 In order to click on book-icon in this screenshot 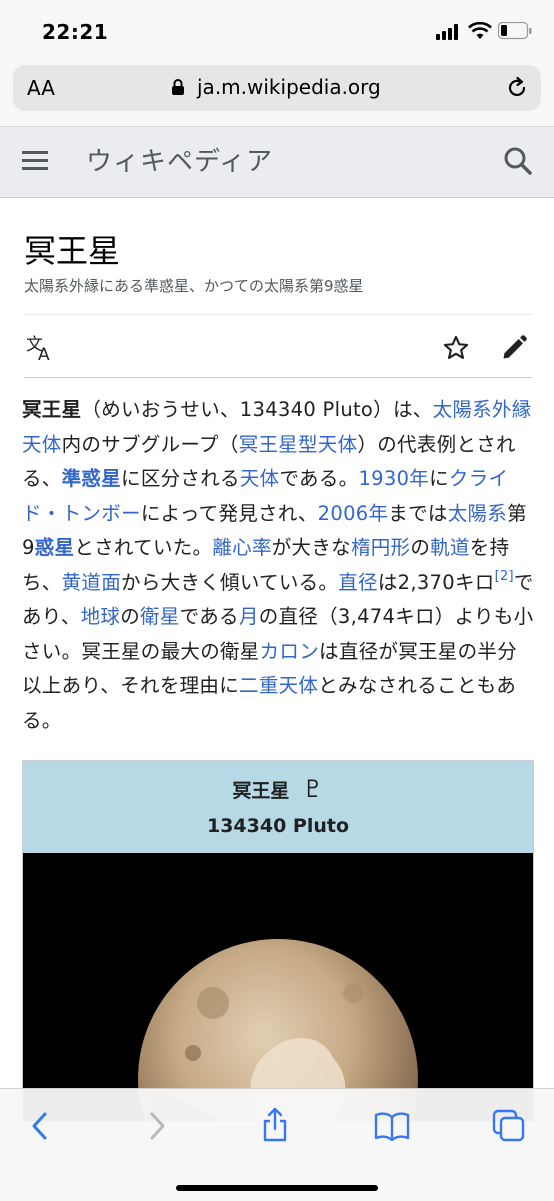, I will do `click(392, 1126)`.